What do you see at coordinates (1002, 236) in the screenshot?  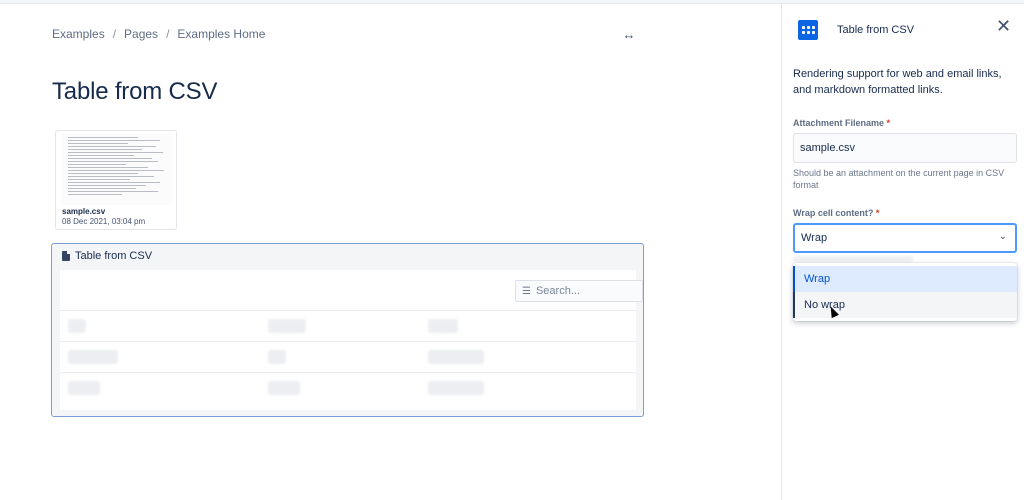 I see `chevron-down-icon: ⌄` at bounding box center [1002, 236].